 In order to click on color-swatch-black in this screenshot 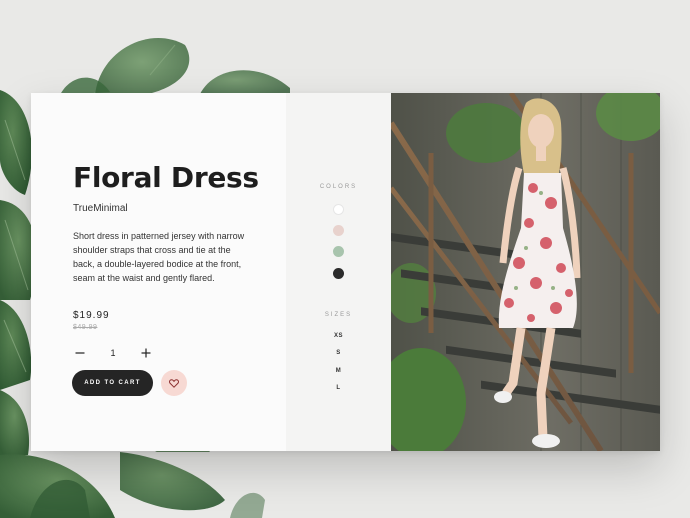, I will do `click(338, 273)`.